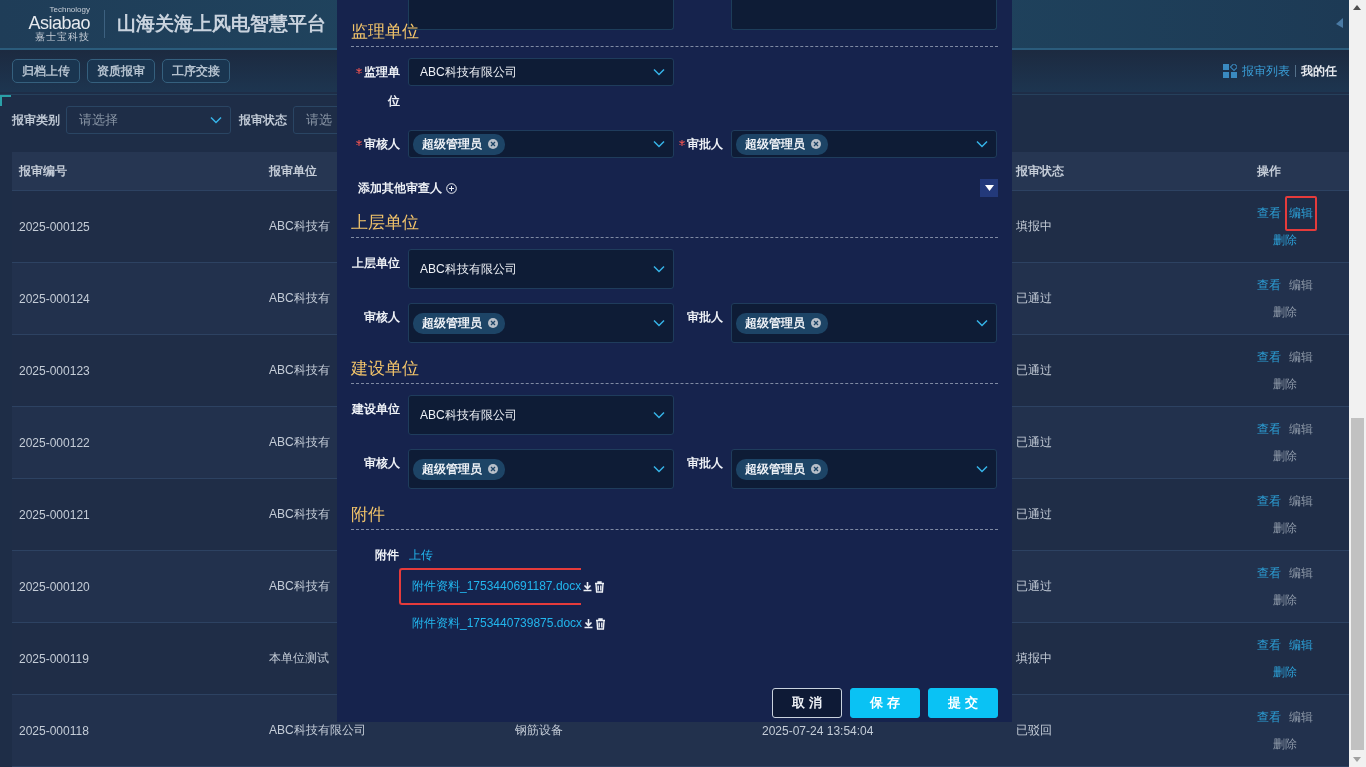  I want to click on app-title: 山海关海上风电智慧平台, so click(221, 24).